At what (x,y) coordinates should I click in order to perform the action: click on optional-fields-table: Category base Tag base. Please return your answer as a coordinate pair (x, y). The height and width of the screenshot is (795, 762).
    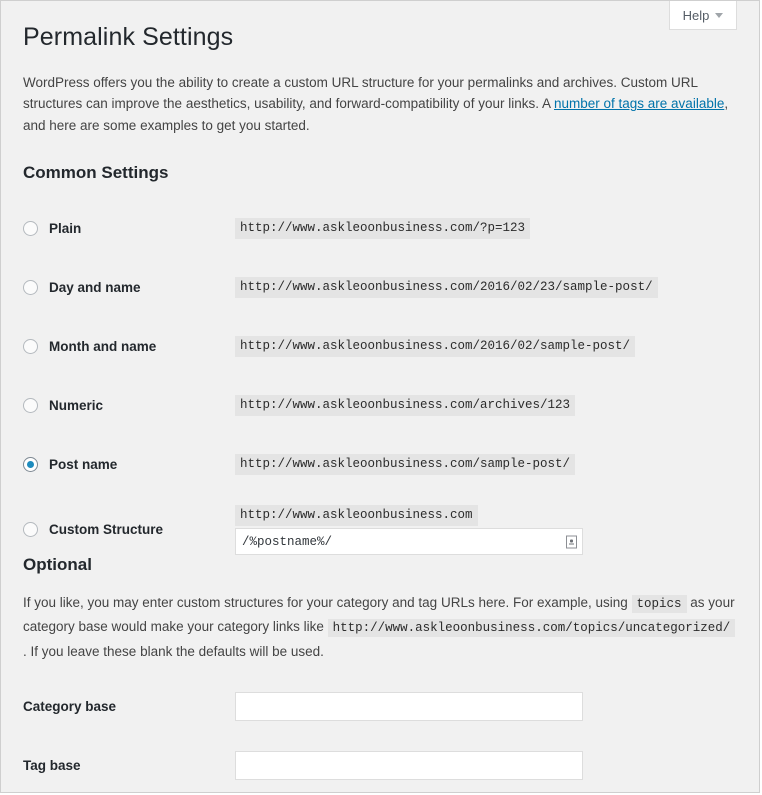
    Looking at the image, I should click on (381, 734).